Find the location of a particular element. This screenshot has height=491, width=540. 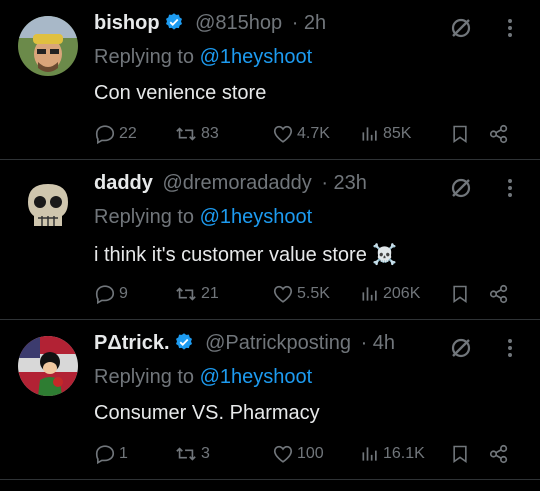

retweet-button: 3 is located at coordinates (192, 454).